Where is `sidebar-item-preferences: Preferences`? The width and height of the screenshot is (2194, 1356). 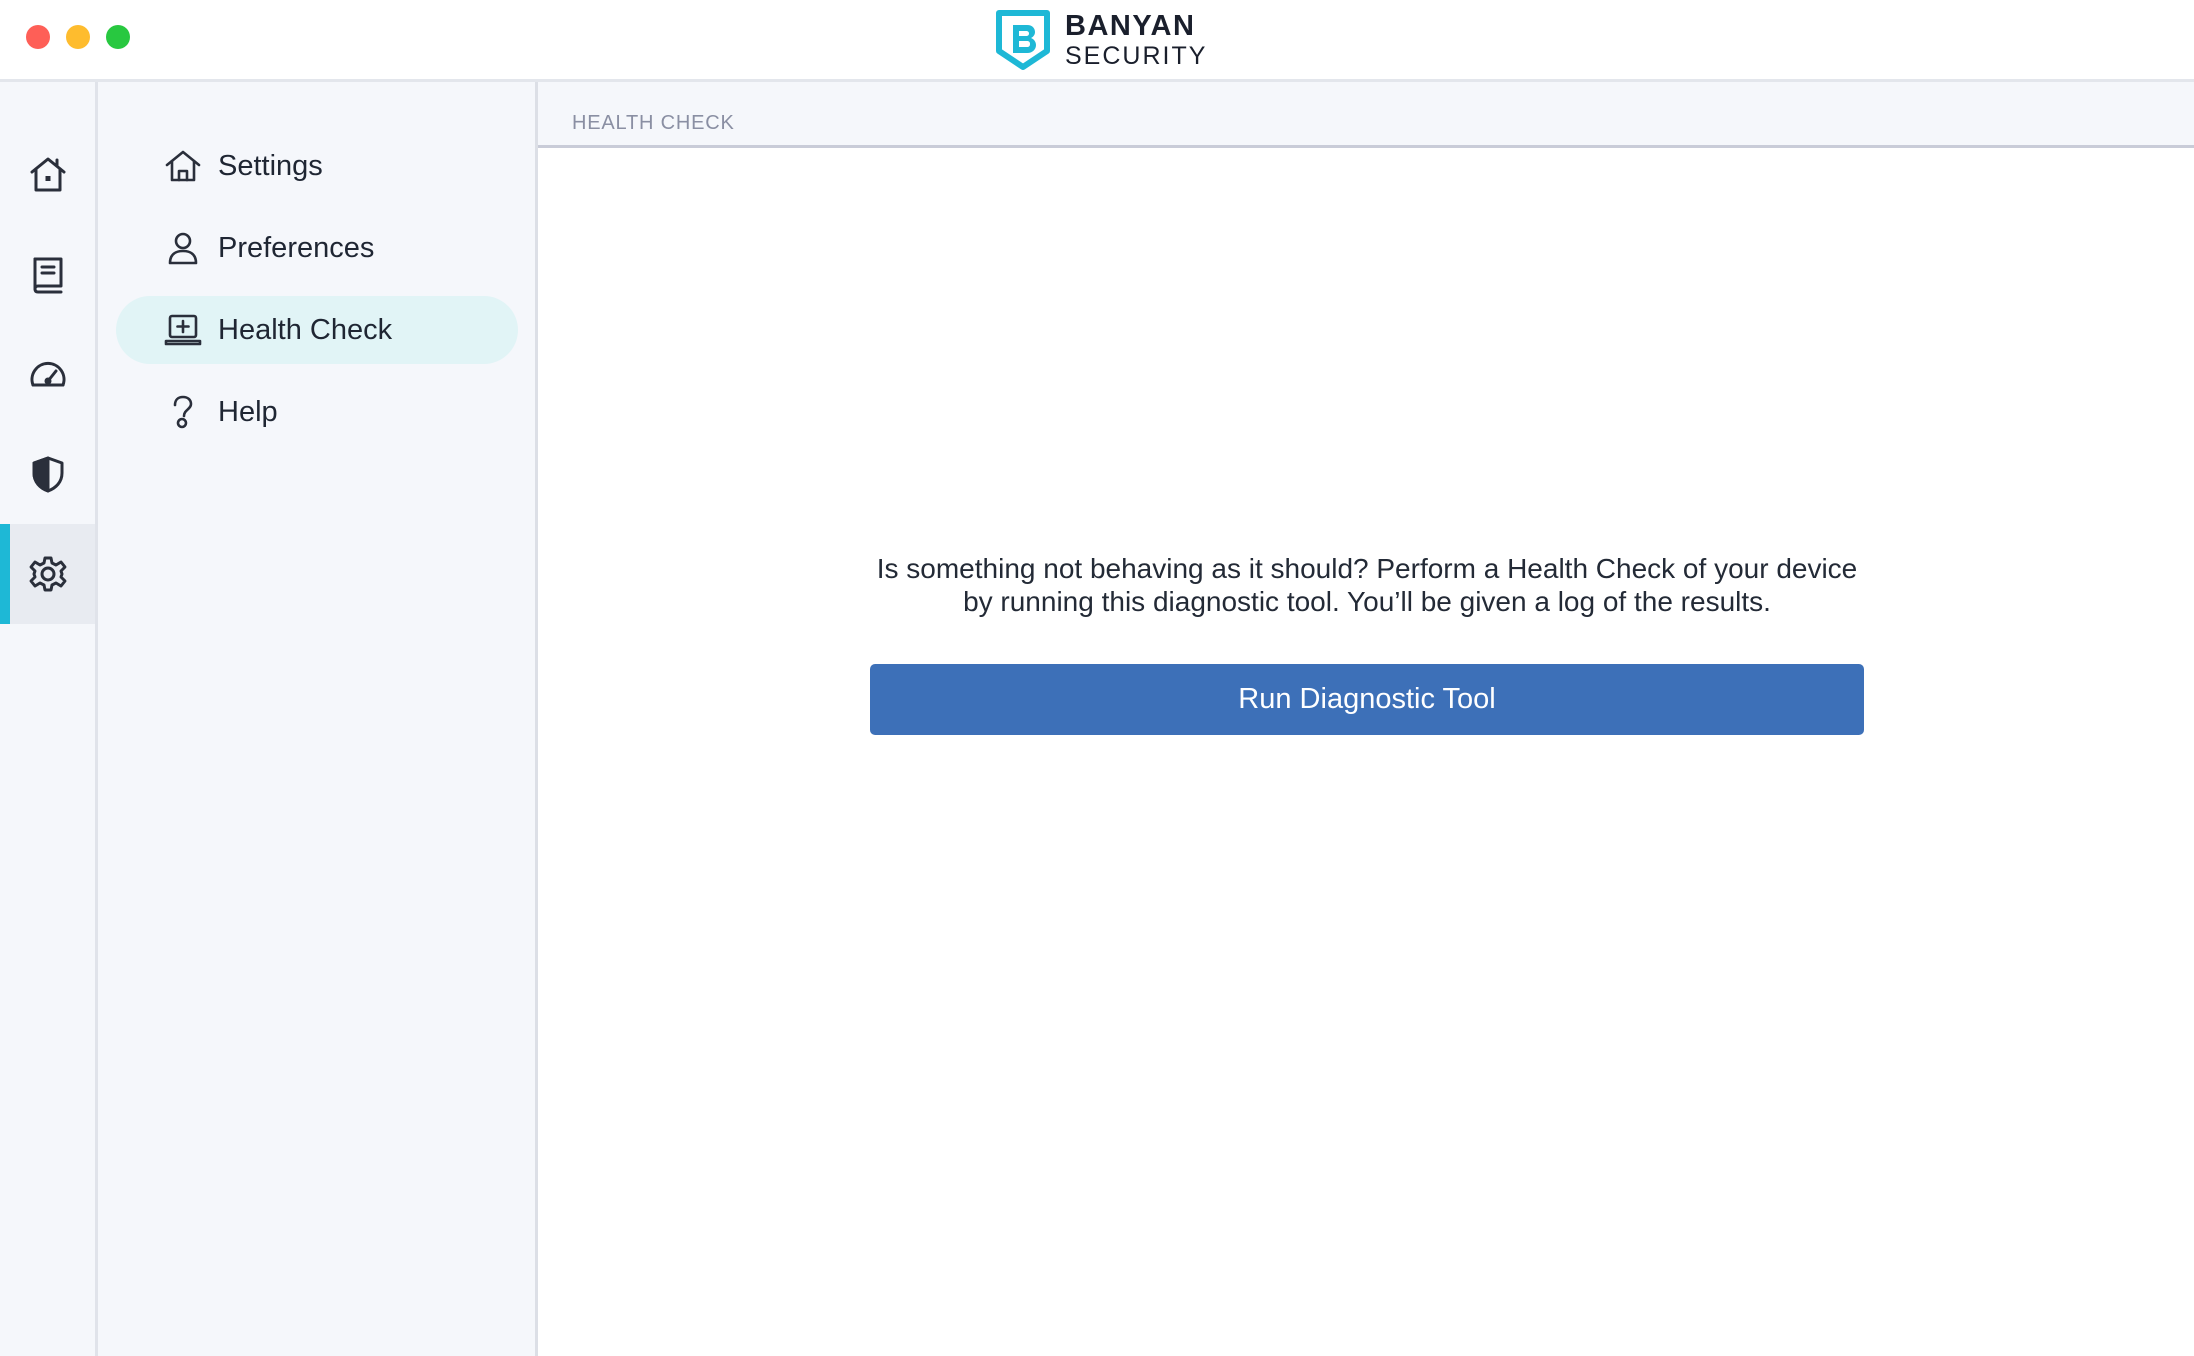 sidebar-item-preferences: Preferences is located at coordinates (317, 248).